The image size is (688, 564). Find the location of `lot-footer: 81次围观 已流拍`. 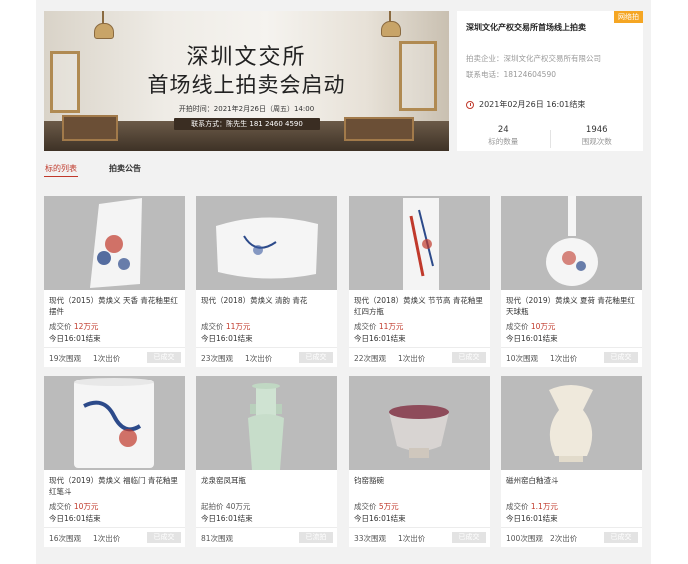

lot-footer: 81次围观 已流拍 is located at coordinates (266, 537).